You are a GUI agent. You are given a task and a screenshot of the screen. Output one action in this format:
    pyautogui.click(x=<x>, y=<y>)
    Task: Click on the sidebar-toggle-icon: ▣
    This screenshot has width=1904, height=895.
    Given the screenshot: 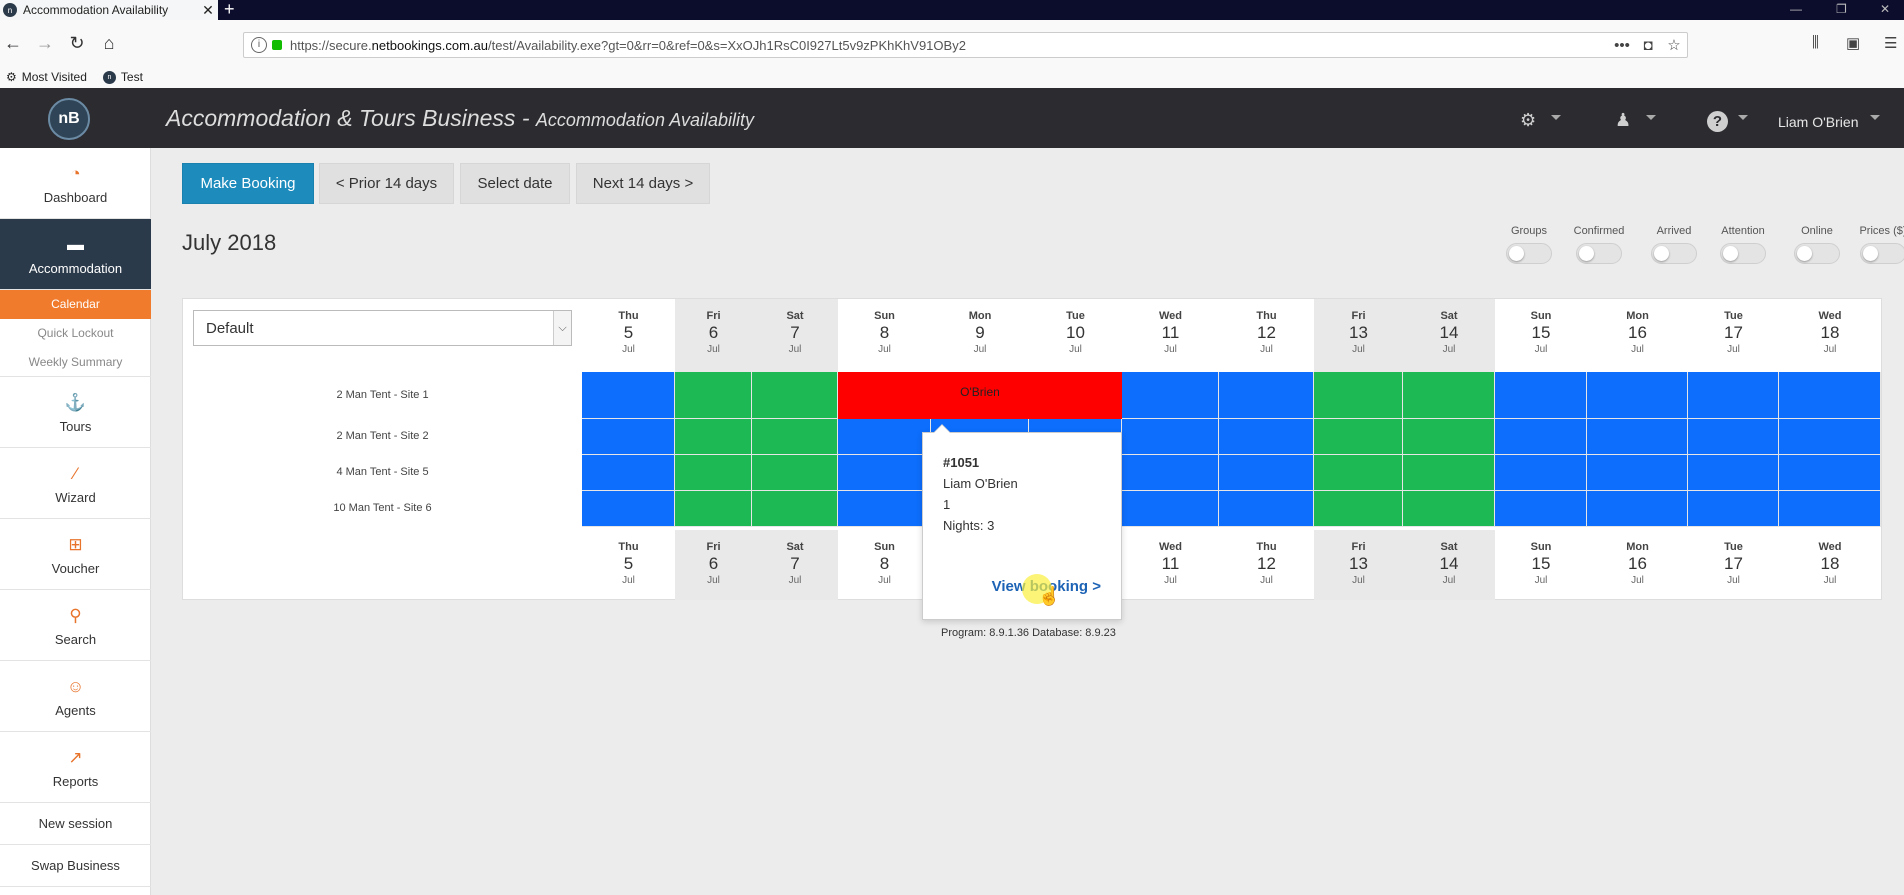 What is the action you would take?
    pyautogui.click(x=1853, y=43)
    